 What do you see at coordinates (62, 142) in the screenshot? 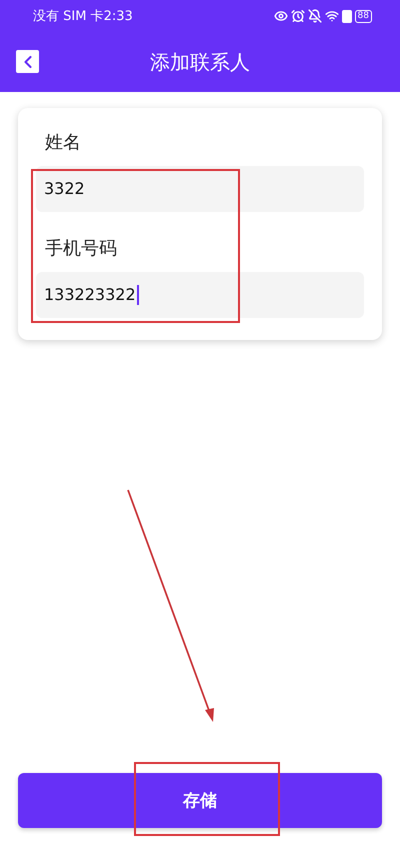
I see `field-label: 姓名` at bounding box center [62, 142].